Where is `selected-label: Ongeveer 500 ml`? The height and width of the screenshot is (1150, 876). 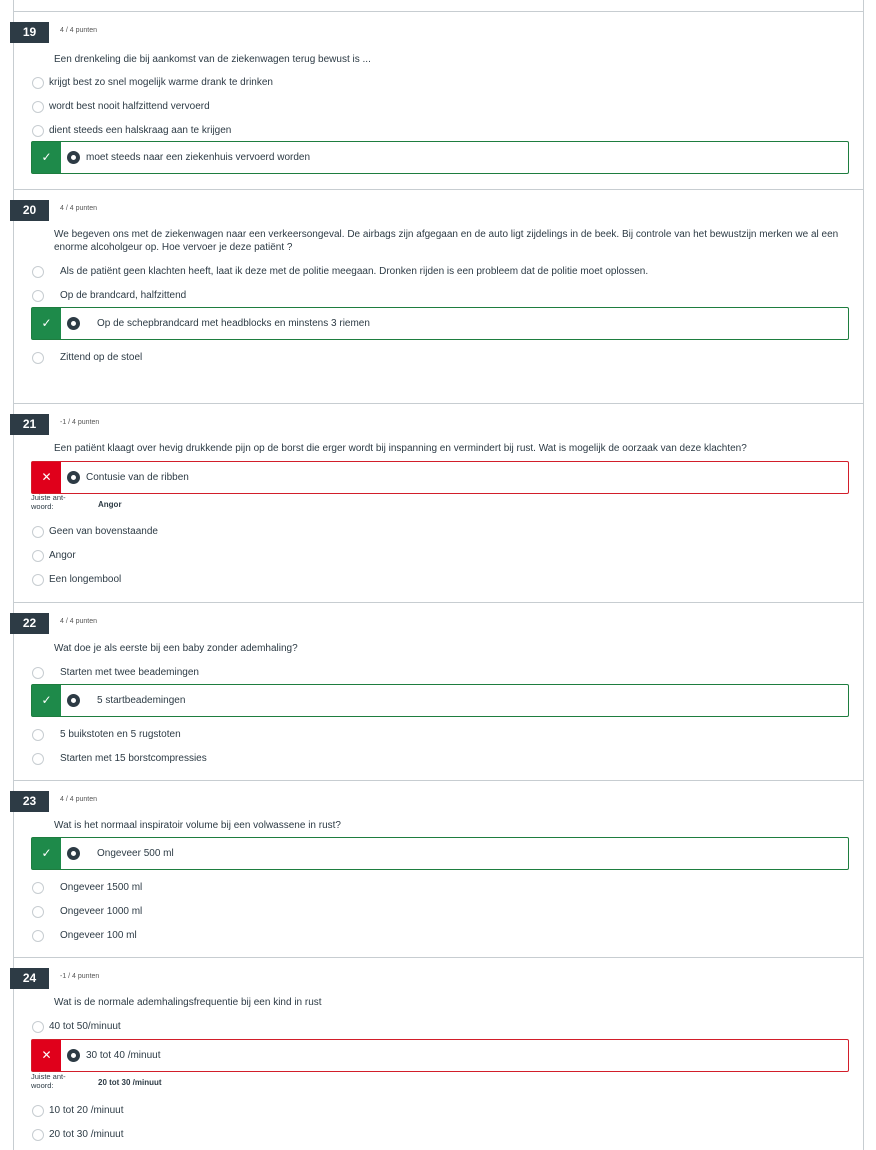
selected-label: Ongeveer 500 ml is located at coordinates (135, 853).